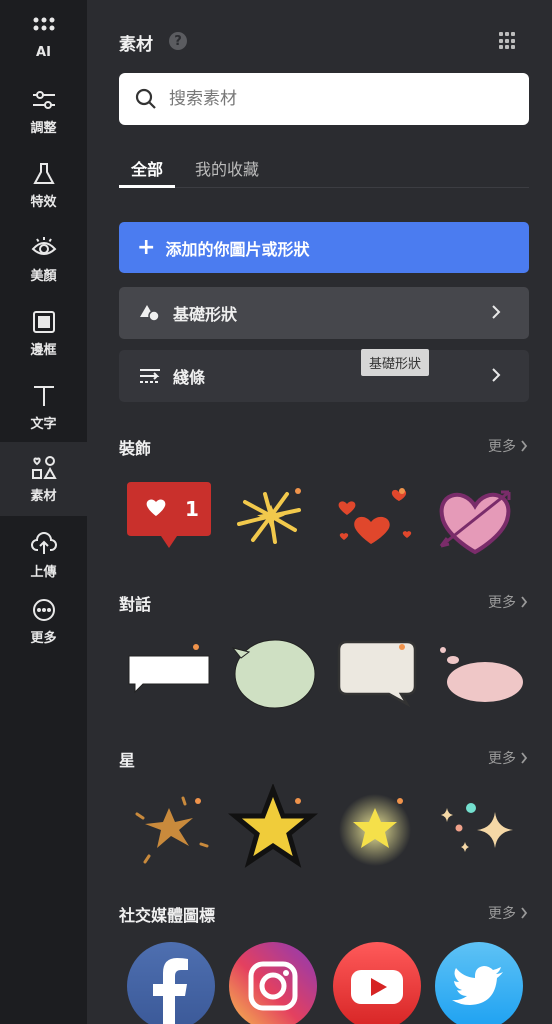 The image size is (552, 1024). I want to click on tab-favorites: 我的收藏, so click(227, 168).